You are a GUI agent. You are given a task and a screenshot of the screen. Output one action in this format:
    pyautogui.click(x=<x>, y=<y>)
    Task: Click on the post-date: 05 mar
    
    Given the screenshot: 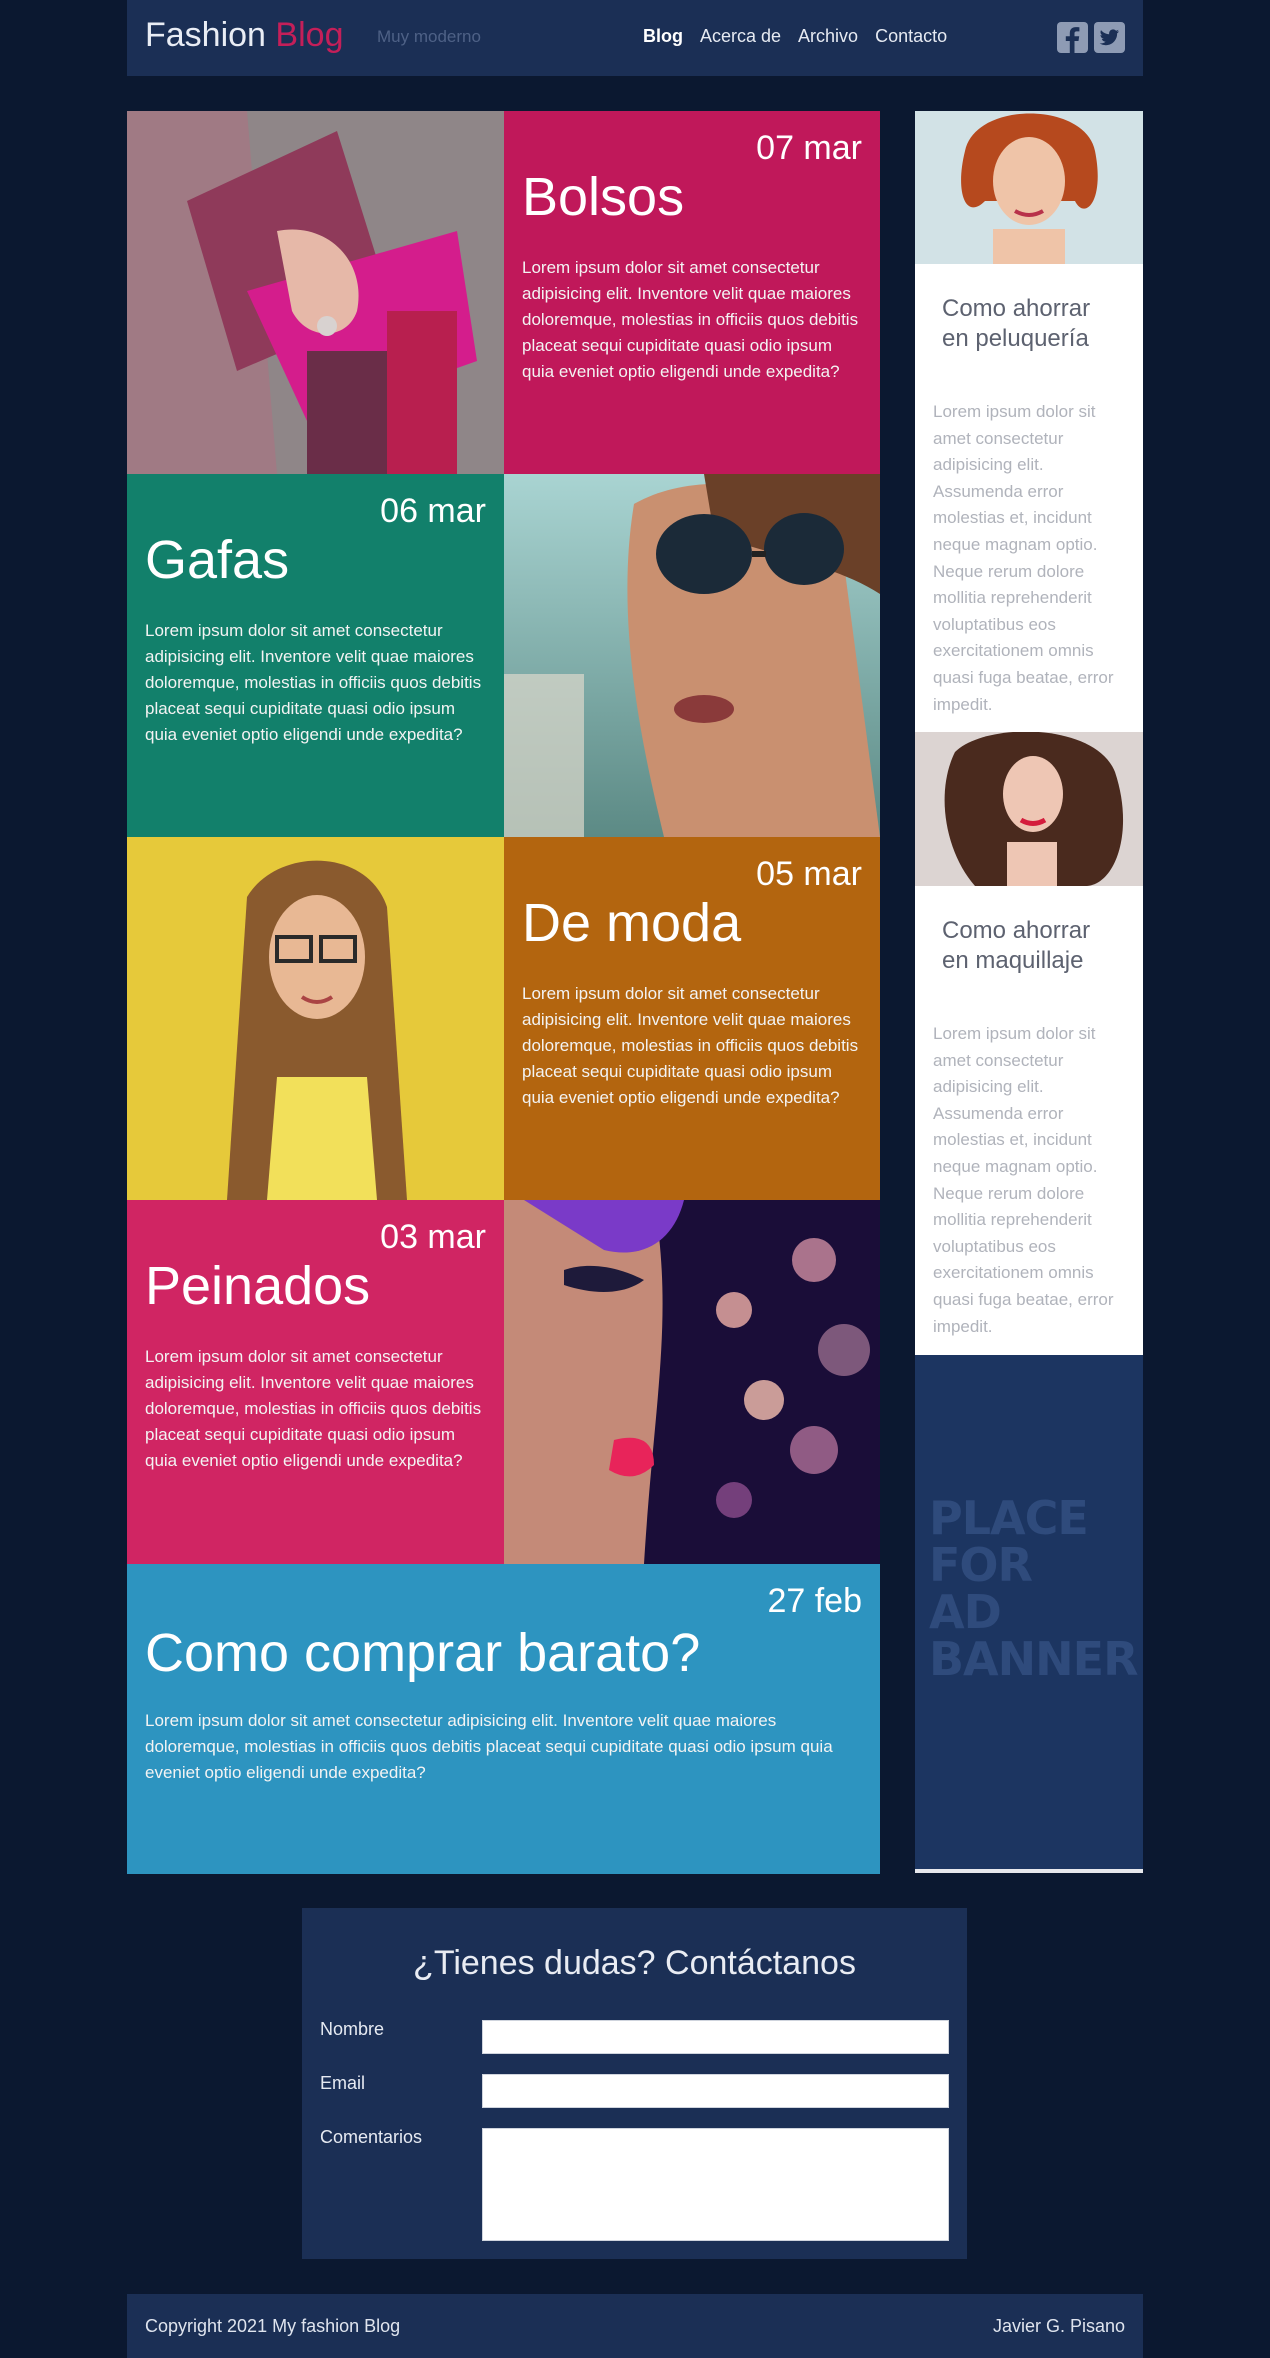 What is the action you would take?
    pyautogui.click(x=809, y=874)
    